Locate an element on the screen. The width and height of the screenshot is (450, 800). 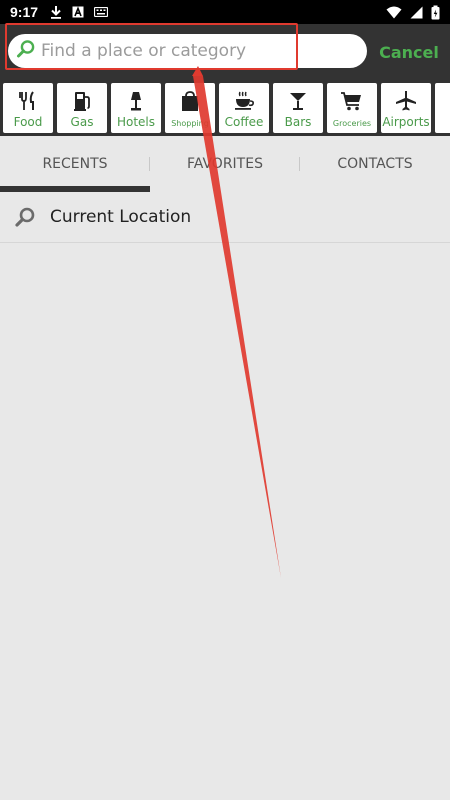
cart-icon is located at coordinates (352, 101).